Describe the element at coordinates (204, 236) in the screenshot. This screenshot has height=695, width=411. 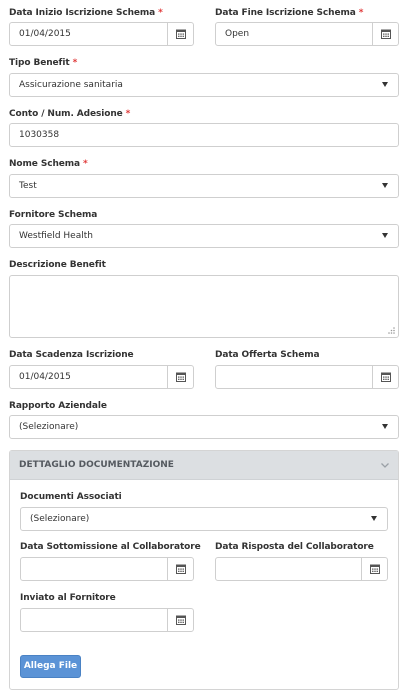
I see `fornitore-schema-select: Westfield Health` at that location.